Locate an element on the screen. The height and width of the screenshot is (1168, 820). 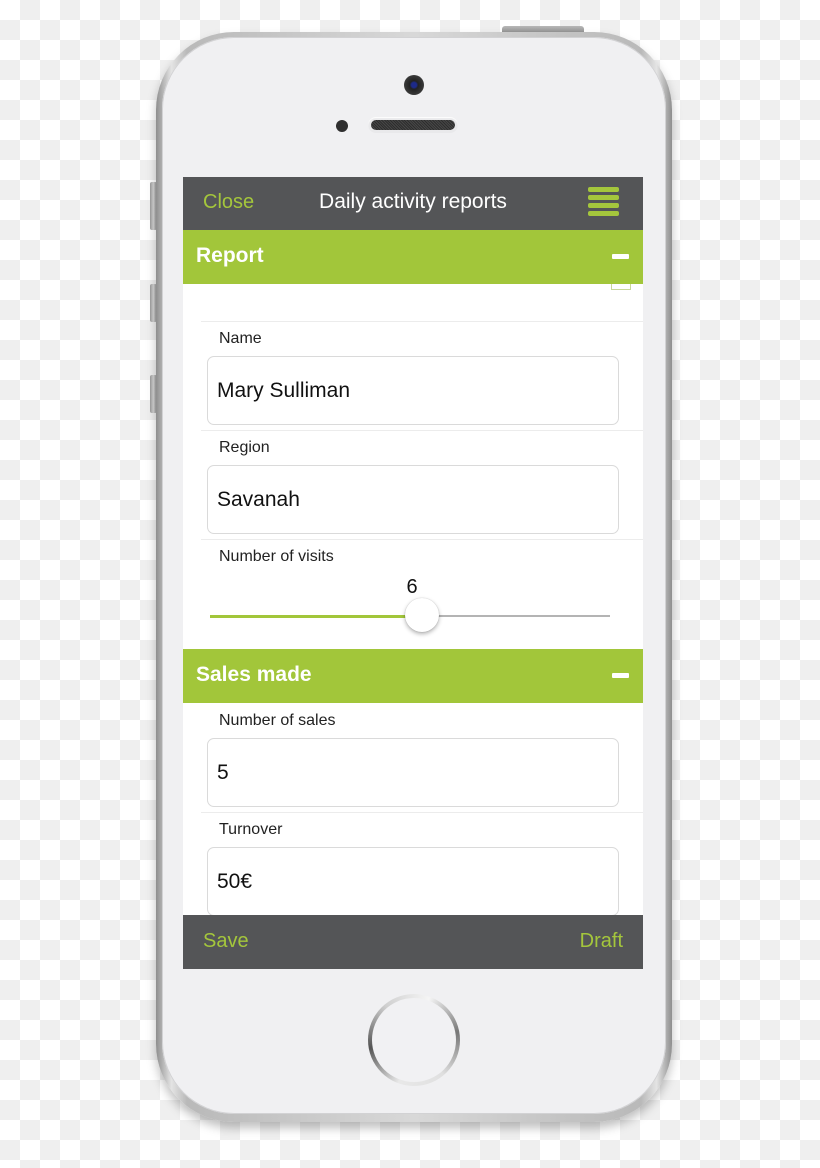
turnover-field is located at coordinates (413, 881).